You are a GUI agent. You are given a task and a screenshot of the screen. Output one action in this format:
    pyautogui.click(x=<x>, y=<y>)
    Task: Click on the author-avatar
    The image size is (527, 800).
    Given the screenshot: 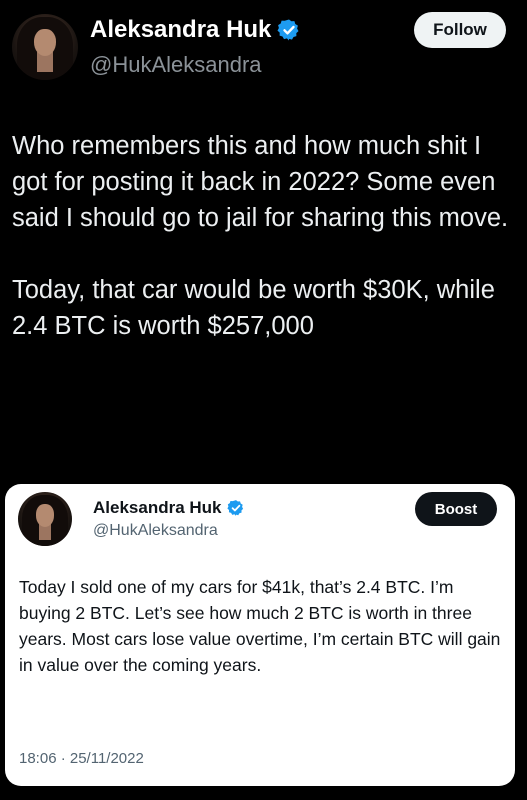 What is the action you would take?
    pyautogui.click(x=45, y=47)
    